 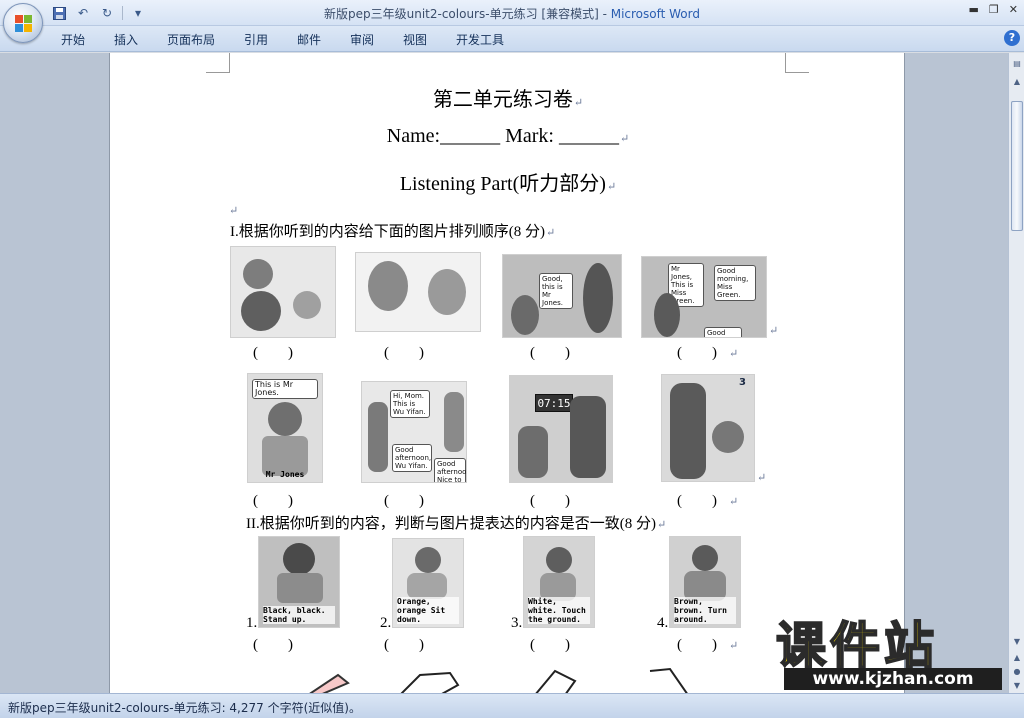 What do you see at coordinates (517, 623) in the screenshot?
I see `item-number: 3.` at bounding box center [517, 623].